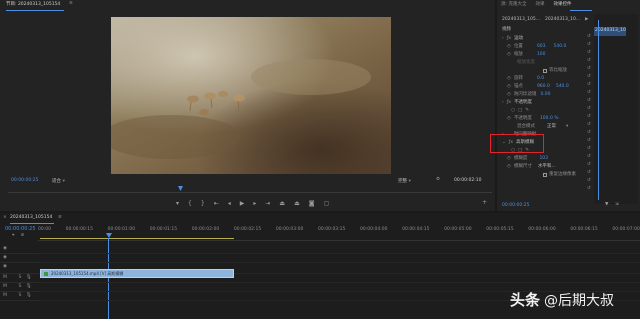 The image size is (640, 319). What do you see at coordinates (23, 236) in the screenshot?
I see `link-icon: ⊘` at bounding box center [23, 236].